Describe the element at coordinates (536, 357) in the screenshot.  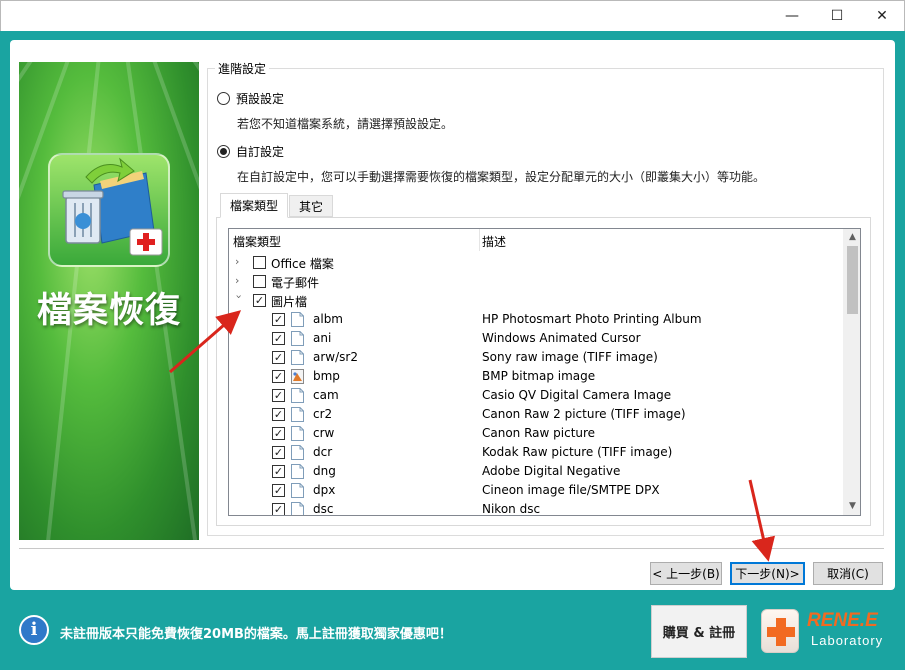
I see `list-item: ✓ arw/sr2 Sony raw image (TIFF image)` at that location.